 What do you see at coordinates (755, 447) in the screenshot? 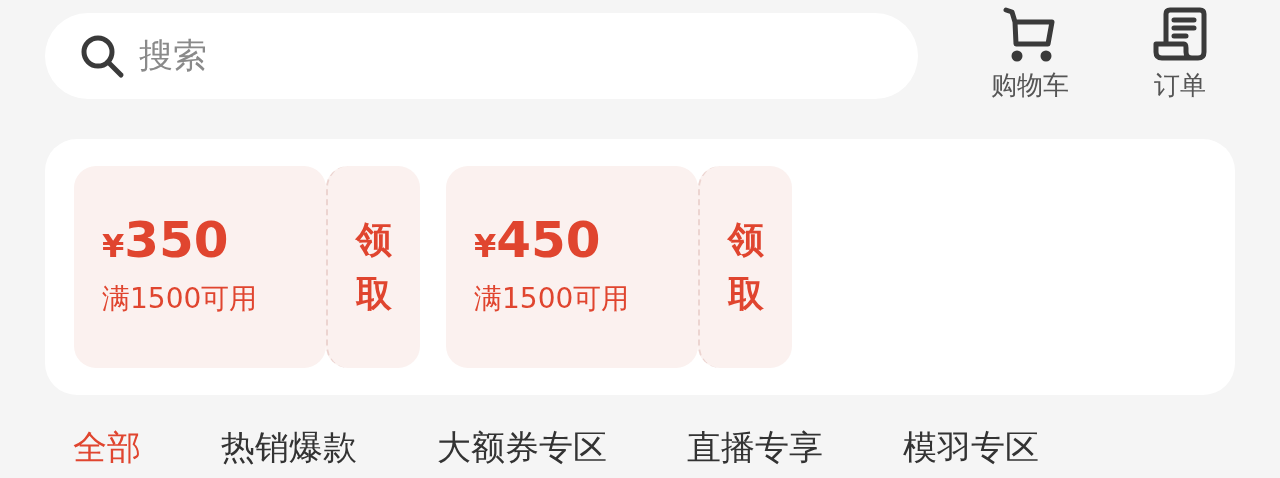
I see `category-tab: 直播专享` at bounding box center [755, 447].